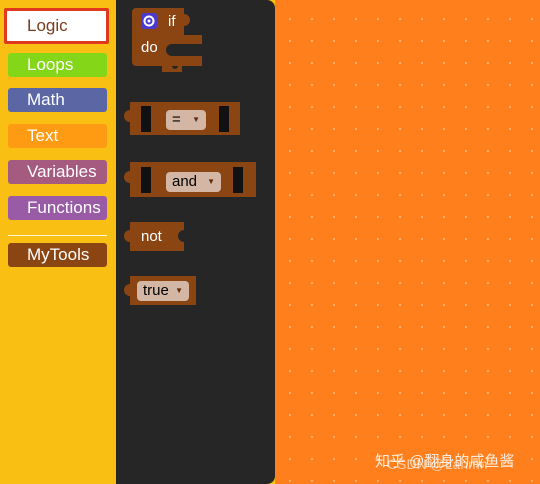 Image resolution: width=540 pixels, height=484 pixels. What do you see at coordinates (149, 47) in the screenshot?
I see `do-label: do` at bounding box center [149, 47].